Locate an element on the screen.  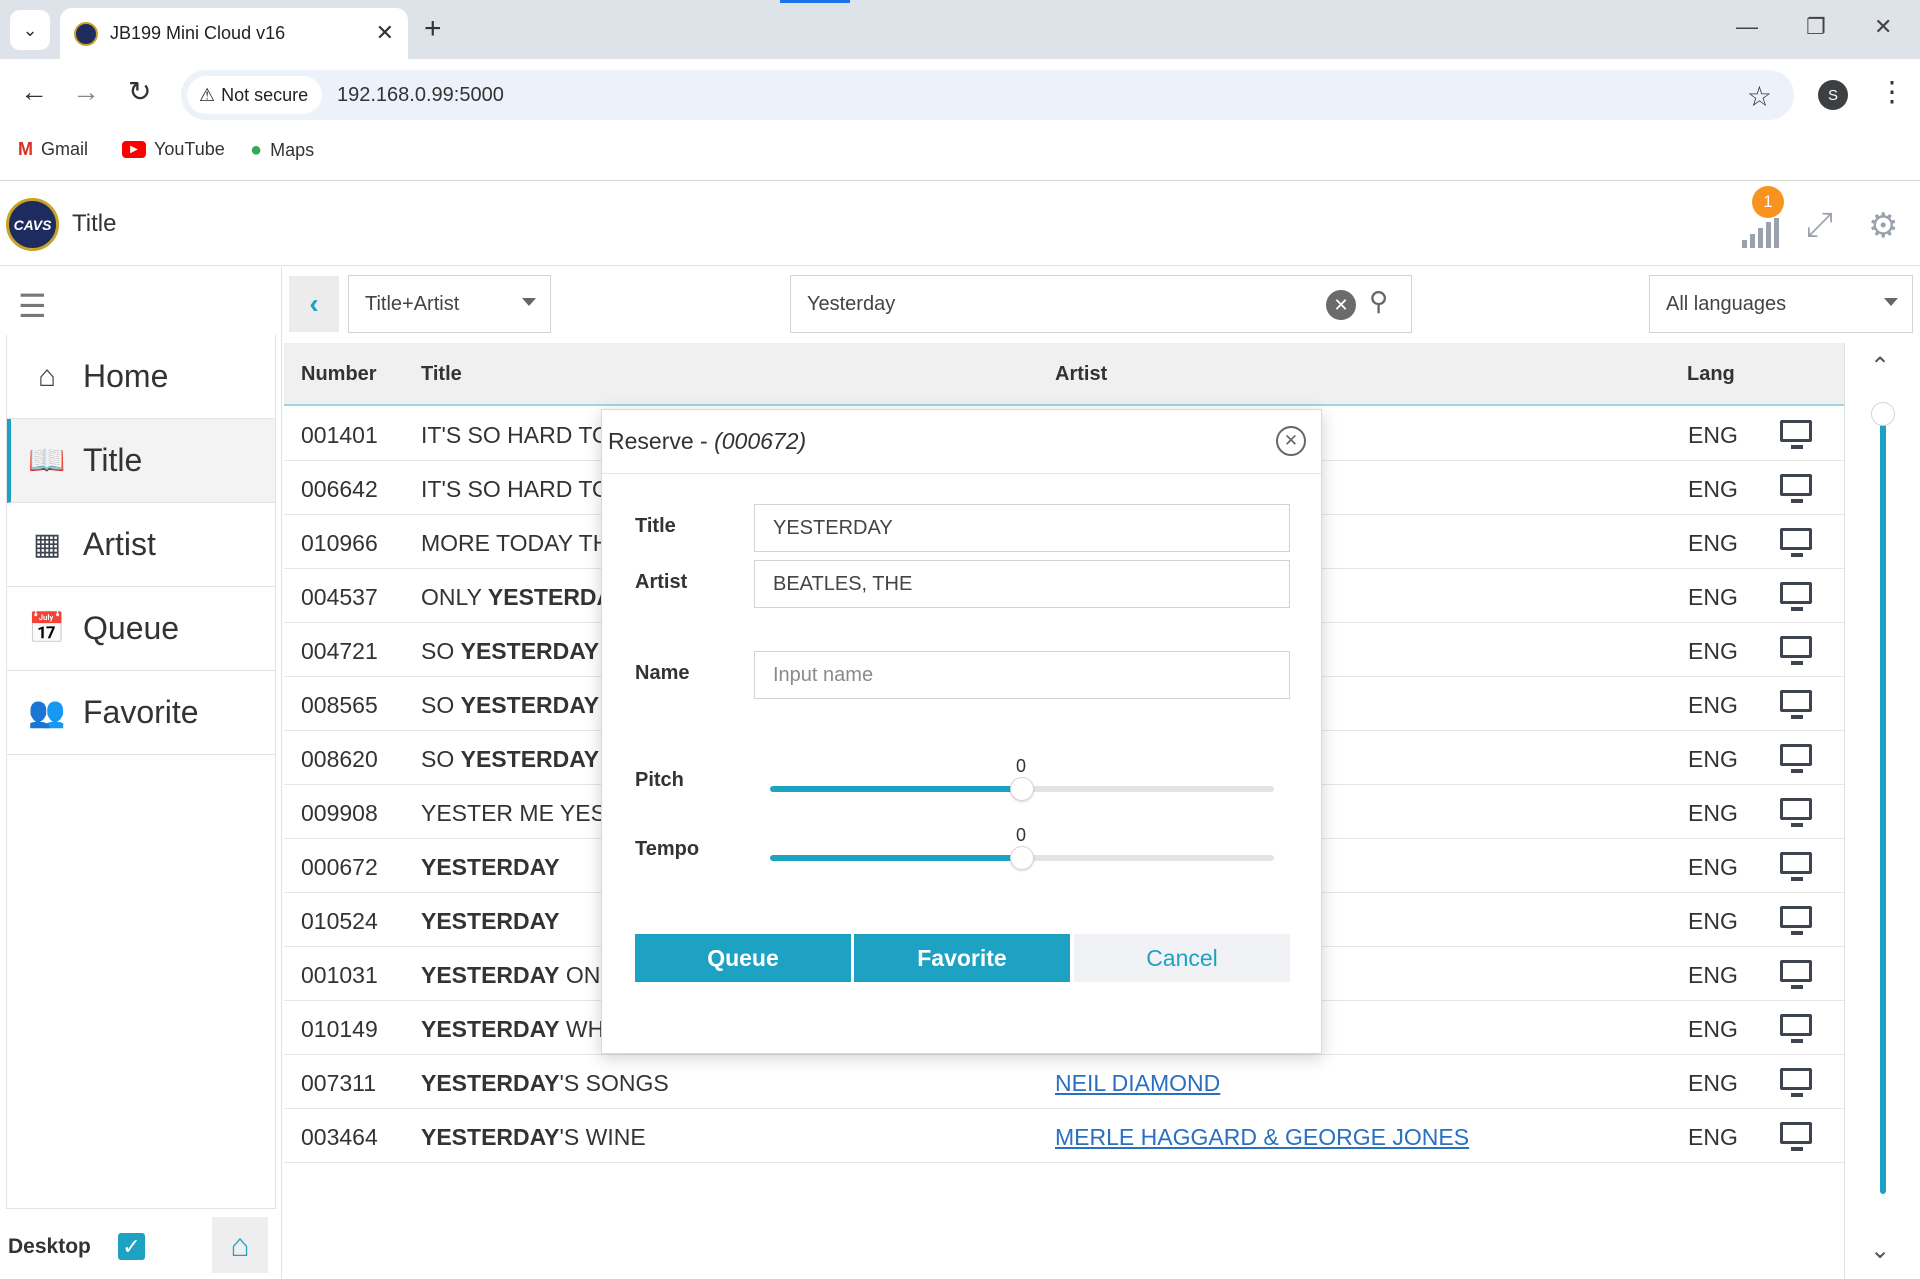
app-logo: CAVS is located at coordinates (32, 224).